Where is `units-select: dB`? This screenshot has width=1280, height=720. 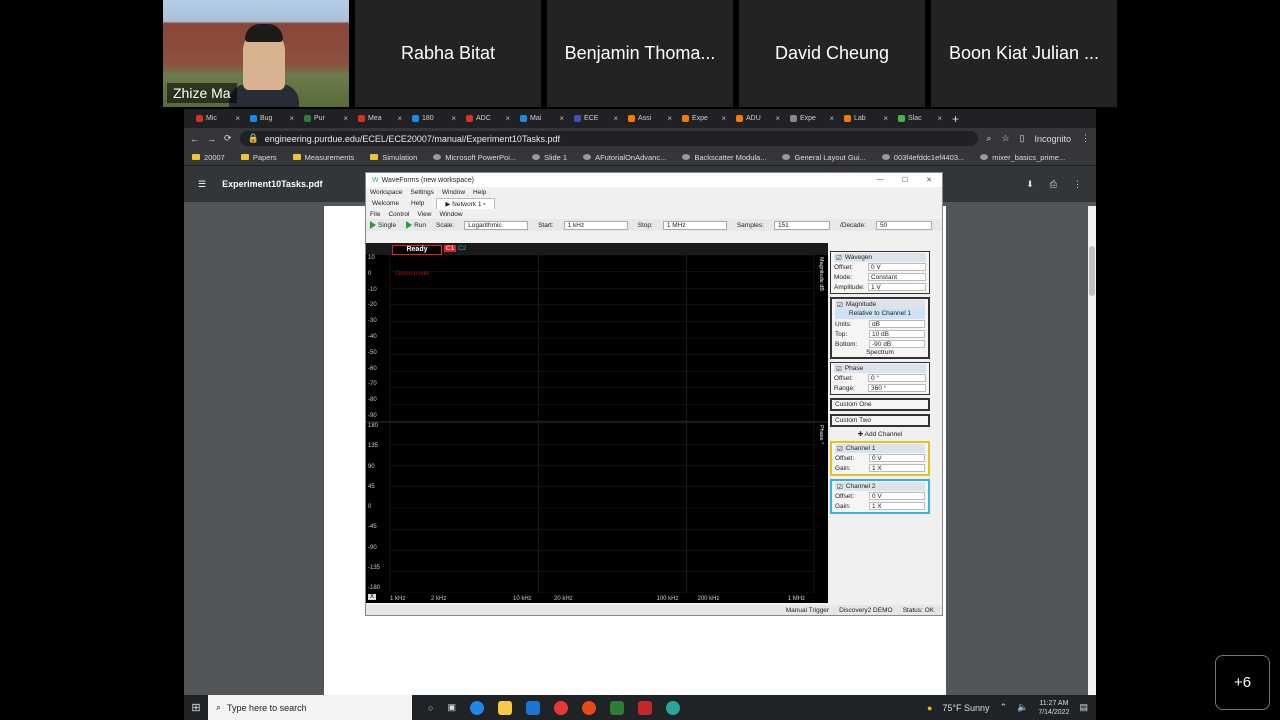 units-select: dB is located at coordinates (897, 324).